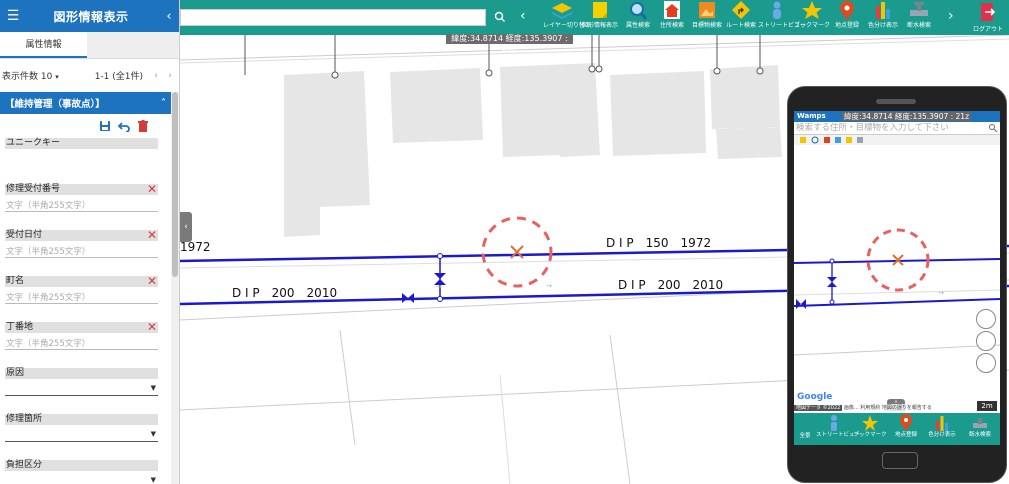 Image resolution: width=1009 pixels, height=484 pixels. I want to click on panel-toggle-tab: ‹, so click(186, 227).